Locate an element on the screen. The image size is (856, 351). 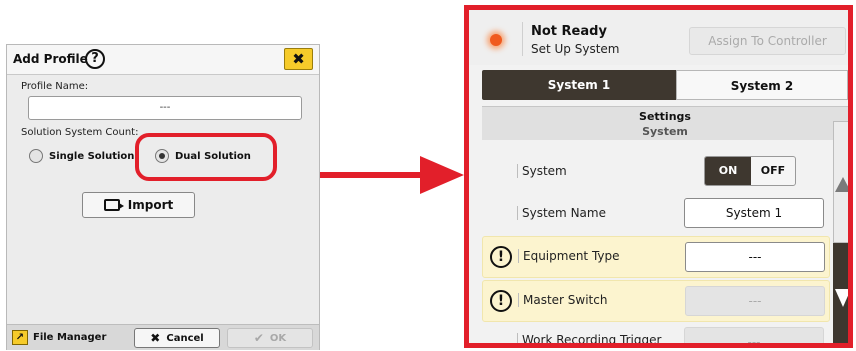
settings-title: Settings is located at coordinates (665, 116).